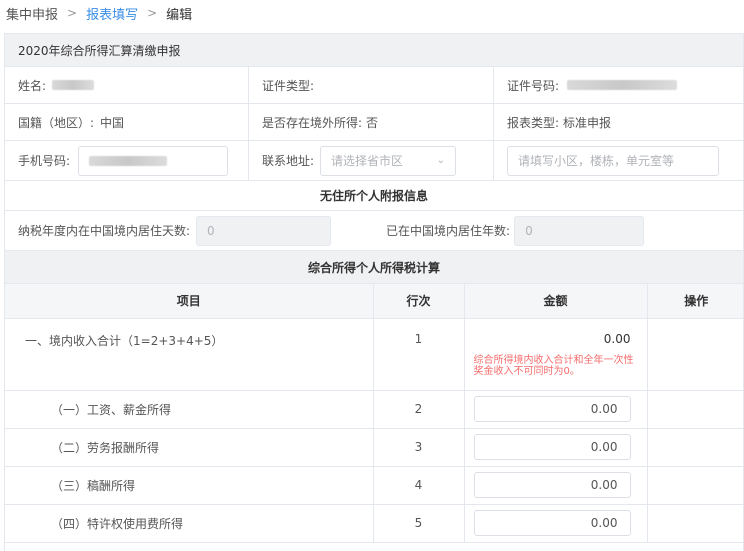 This screenshot has height=551, width=744. What do you see at coordinates (44, 161) in the screenshot?
I see `phone-label: 手机号码:` at bounding box center [44, 161].